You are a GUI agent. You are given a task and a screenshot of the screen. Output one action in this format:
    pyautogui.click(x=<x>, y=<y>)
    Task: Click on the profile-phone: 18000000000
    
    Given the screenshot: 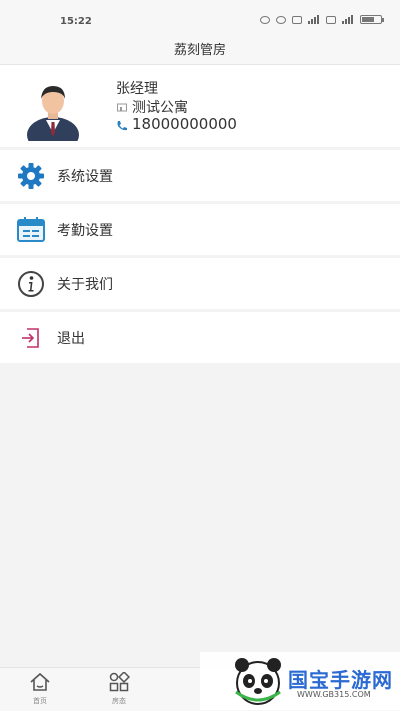 What is the action you would take?
    pyautogui.click(x=176, y=124)
    